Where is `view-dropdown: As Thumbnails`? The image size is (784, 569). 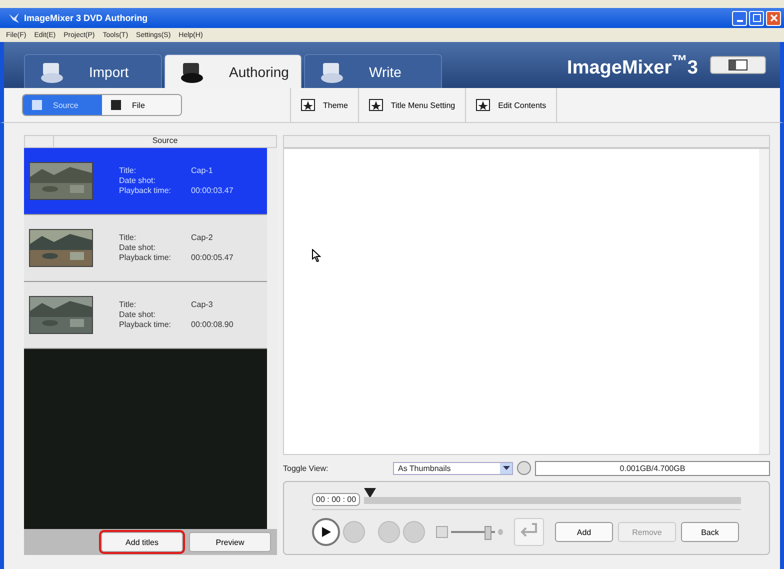
view-dropdown: As Thumbnails is located at coordinates (453, 468).